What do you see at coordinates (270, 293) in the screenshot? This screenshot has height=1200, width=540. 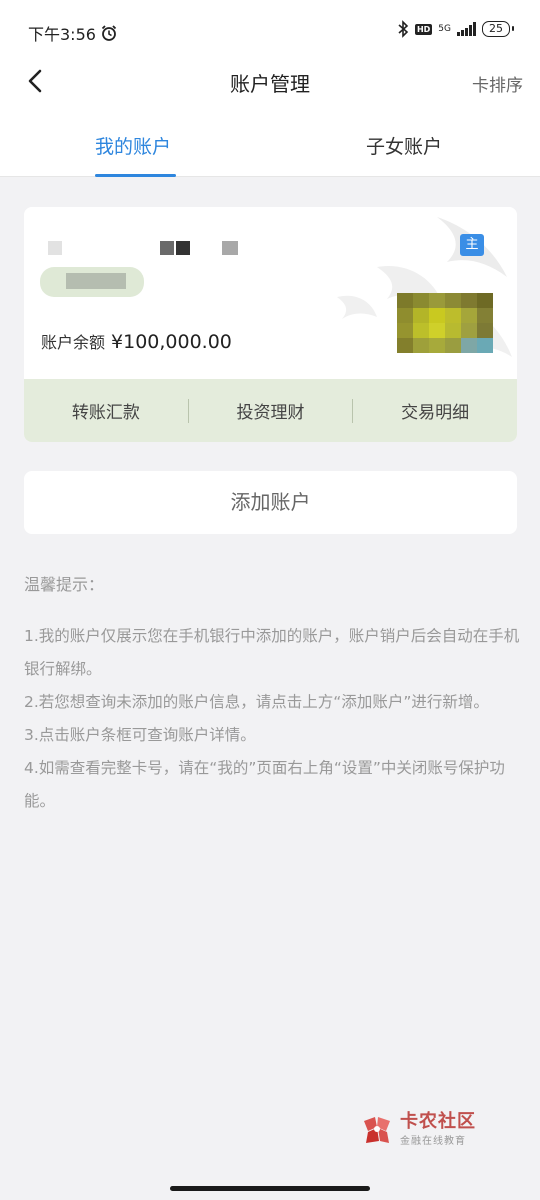 I see `card-info: 主 账户余额 ¥100,000.00` at bounding box center [270, 293].